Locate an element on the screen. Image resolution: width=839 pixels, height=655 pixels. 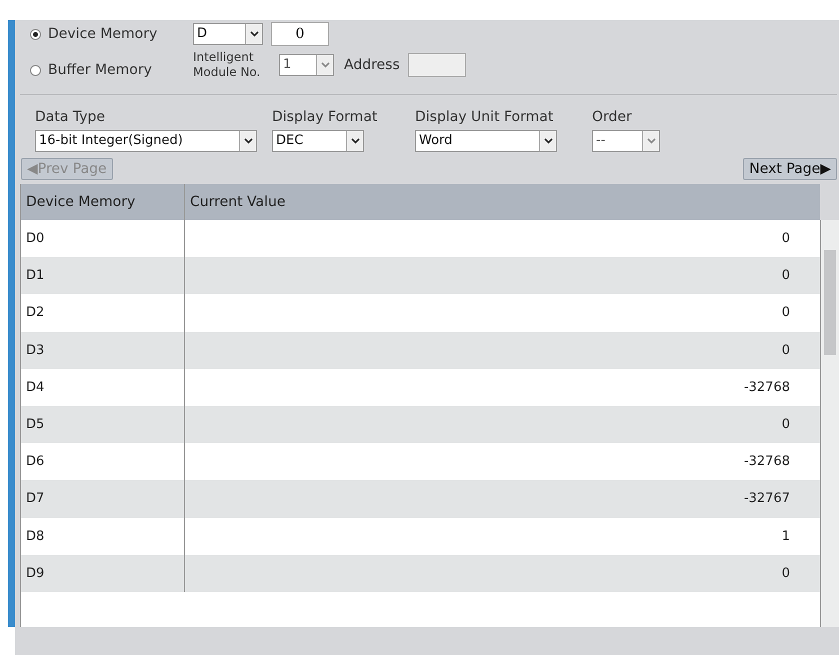
radio-label: Buffer Memory is located at coordinates (100, 70).